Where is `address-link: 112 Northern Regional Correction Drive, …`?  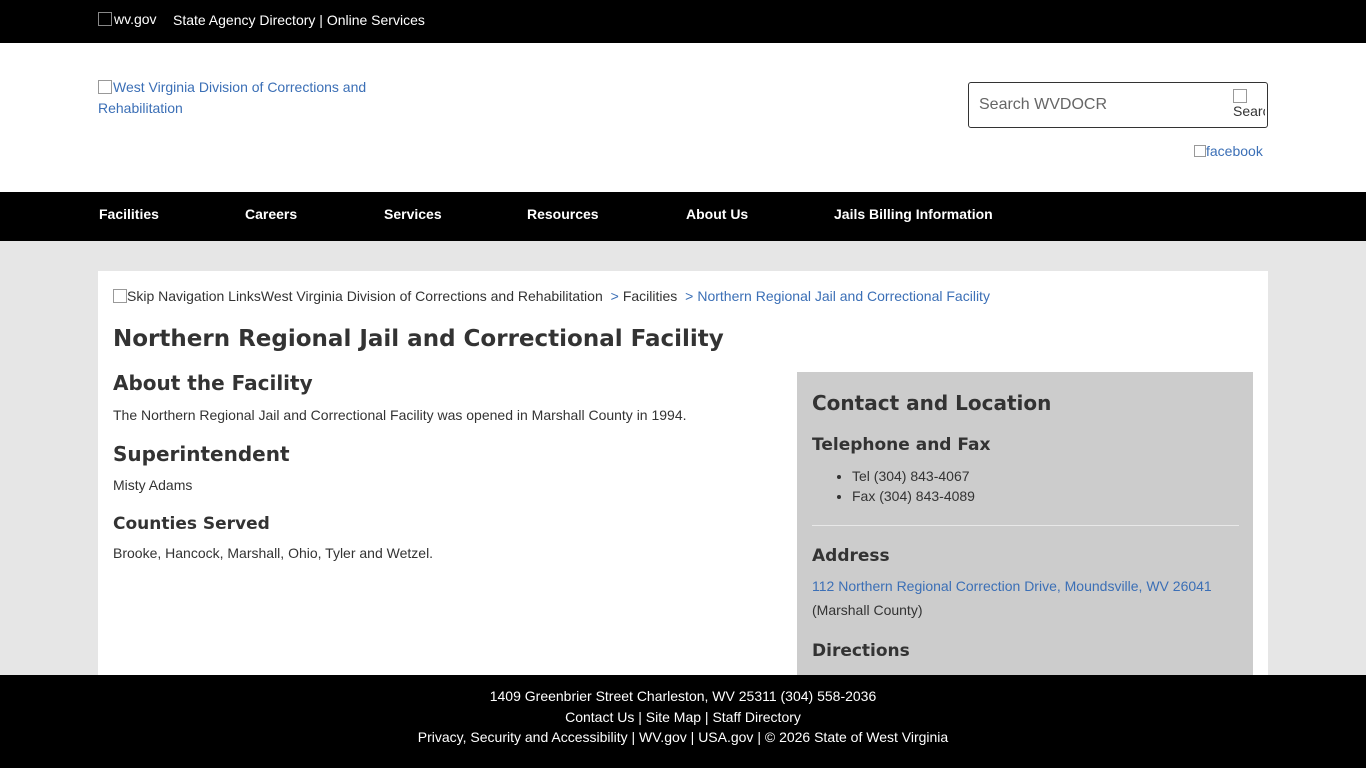
address-link: 112 Northern Regional Correction Drive, … is located at coordinates (1012, 586).